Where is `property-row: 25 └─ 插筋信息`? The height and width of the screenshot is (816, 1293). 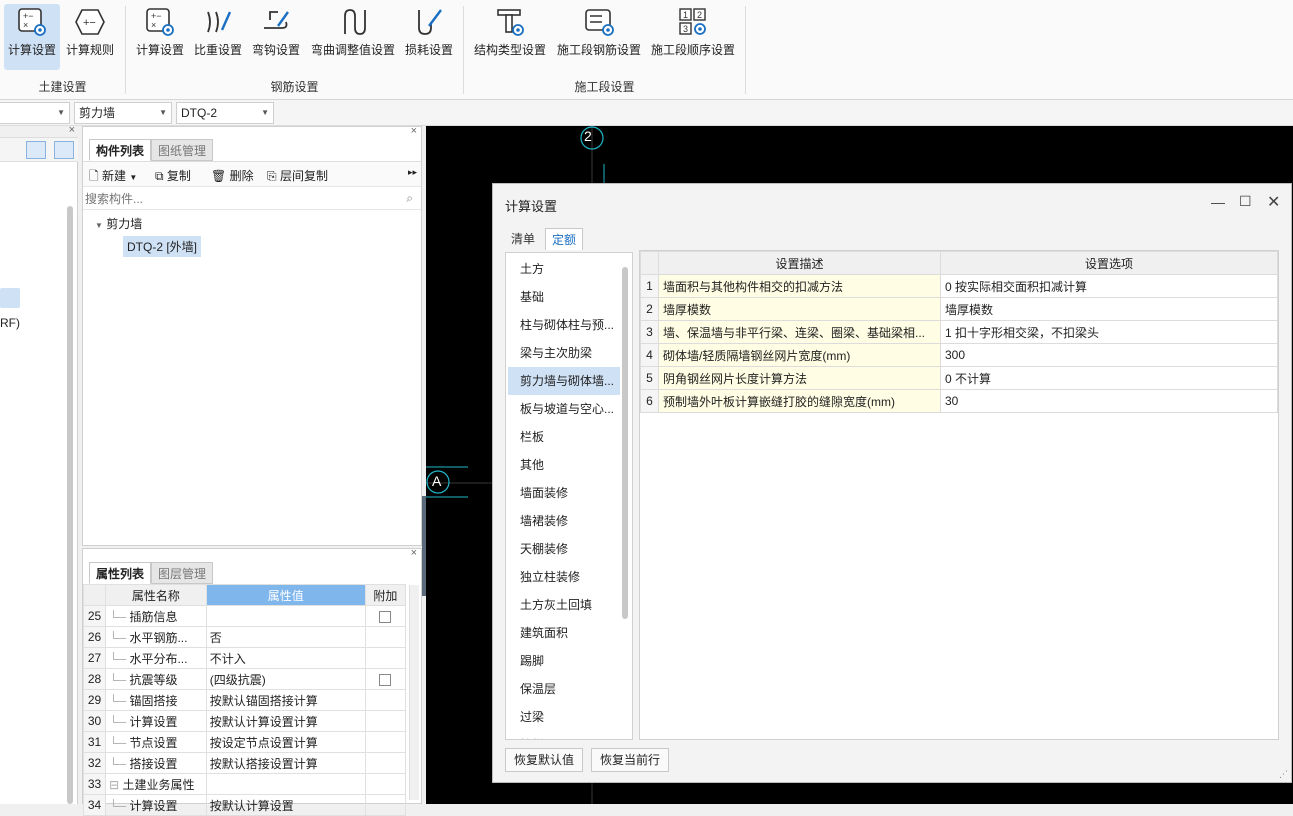
property-row: 25 └─ 插筋信息 is located at coordinates (244, 616).